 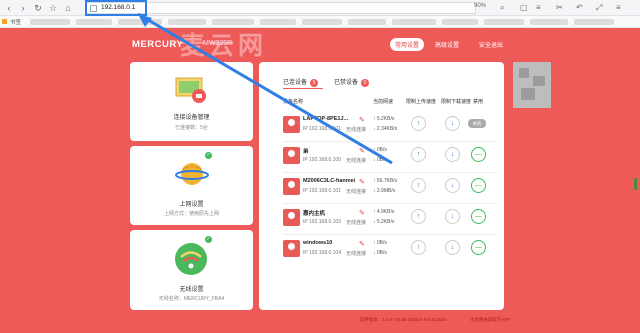 I want to click on bookmark-bar: 书签, so click(x=320, y=22).